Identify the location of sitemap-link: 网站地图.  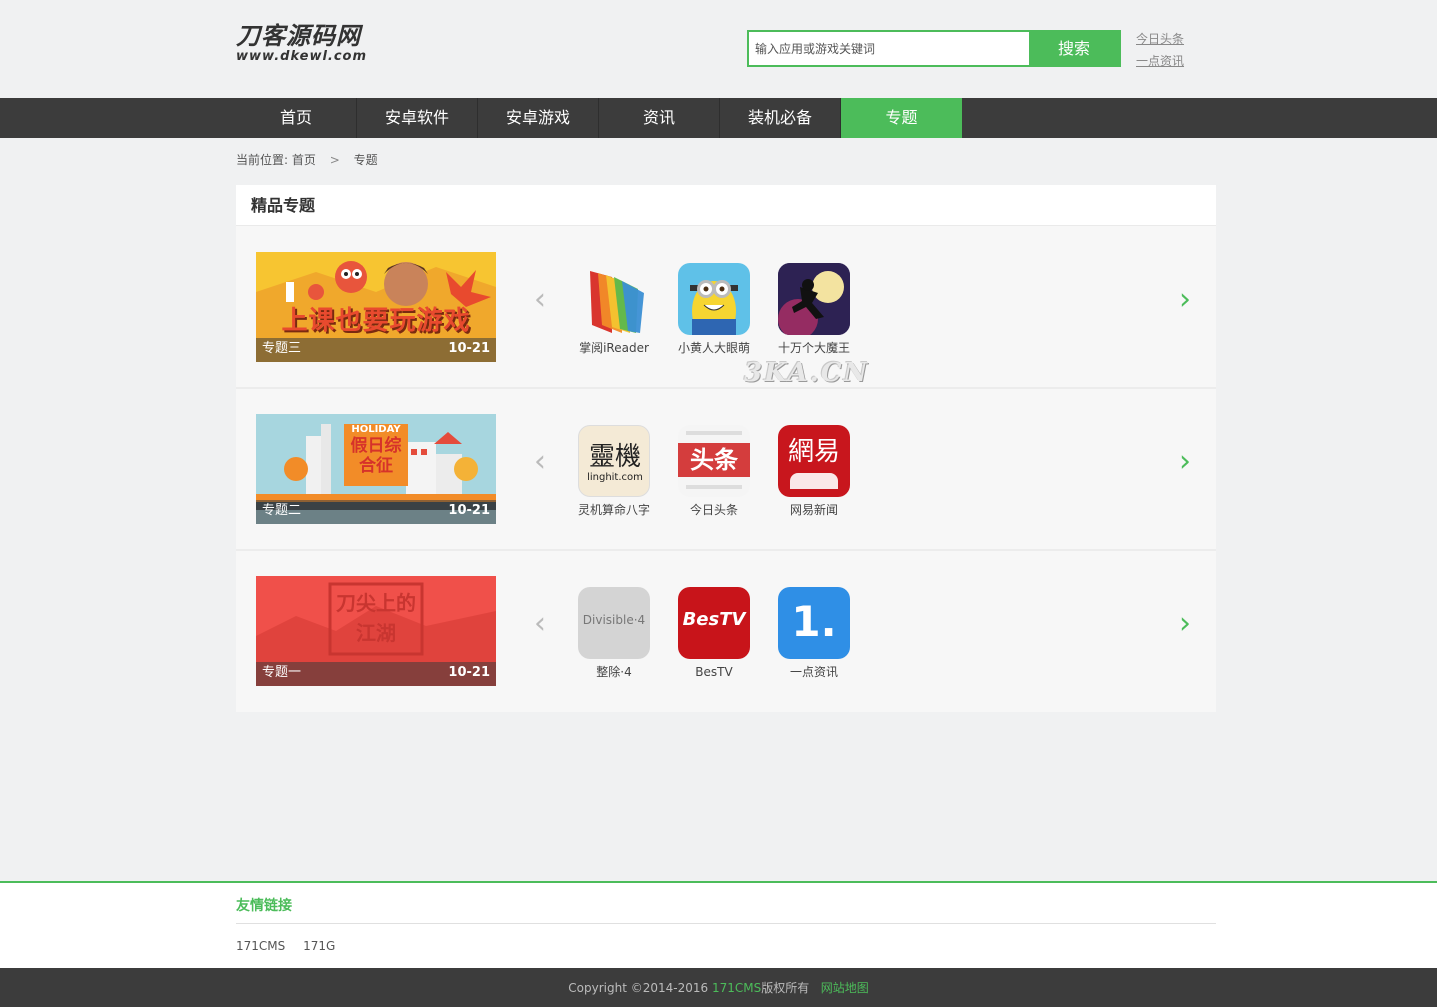
(845, 988).